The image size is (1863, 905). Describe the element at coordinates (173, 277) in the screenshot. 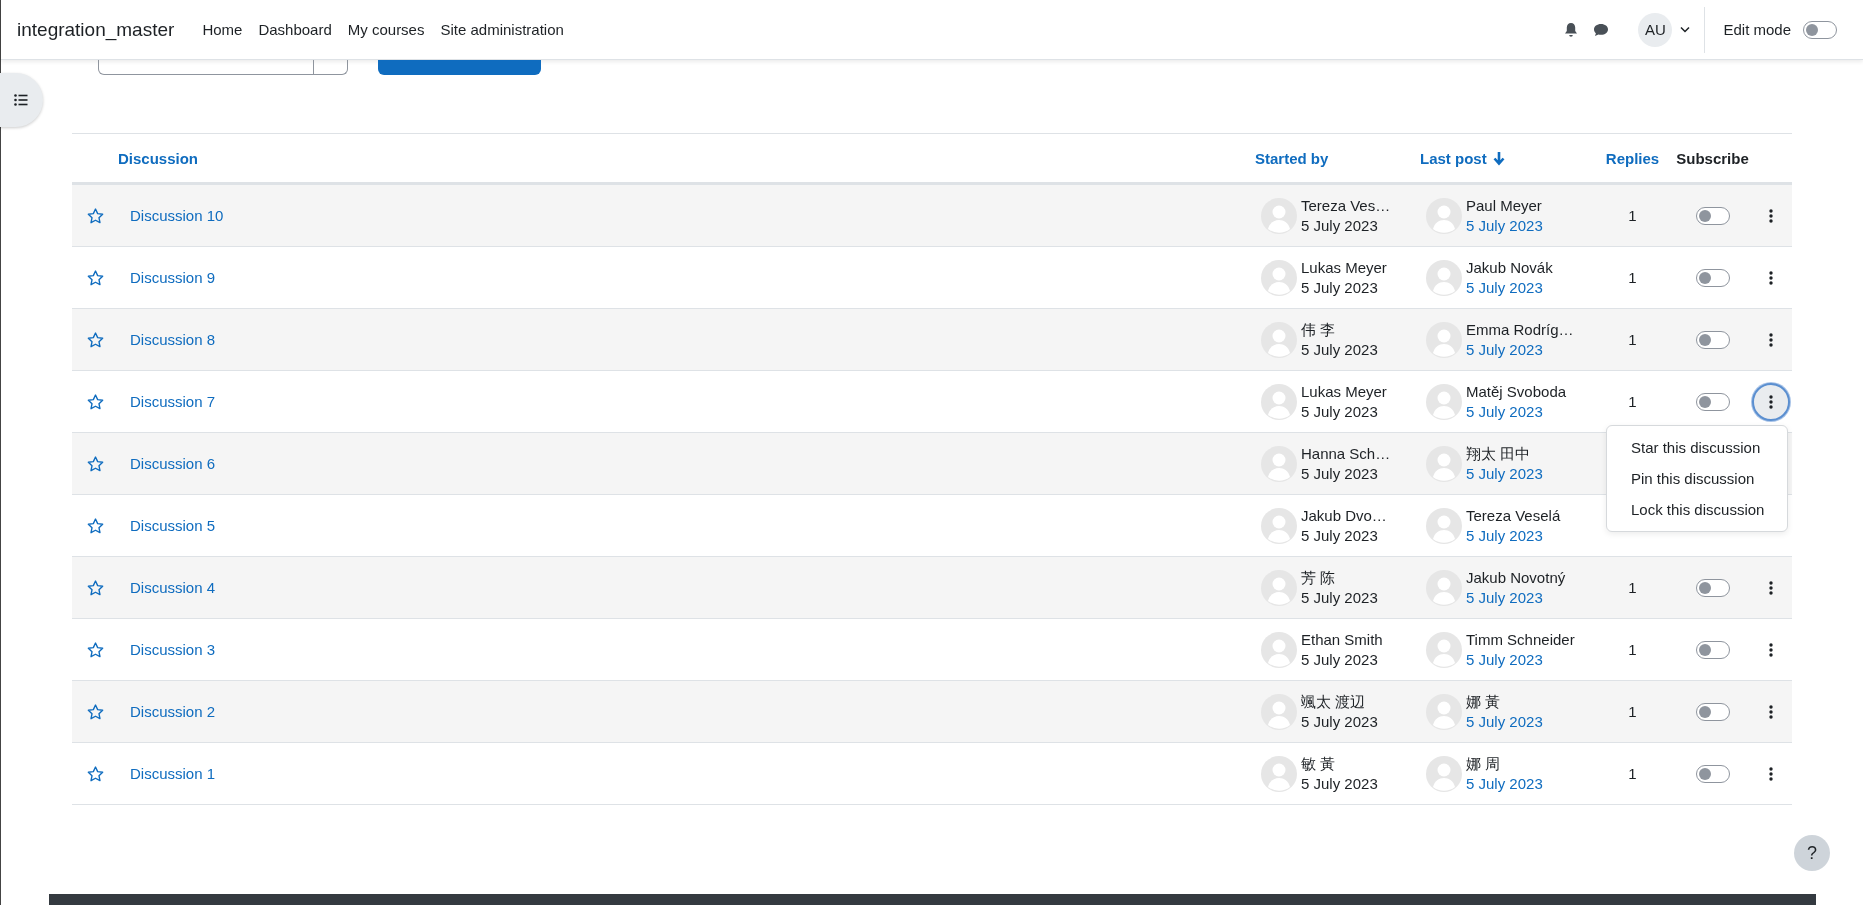

I see `discussion-link: Discussion 9` at that location.